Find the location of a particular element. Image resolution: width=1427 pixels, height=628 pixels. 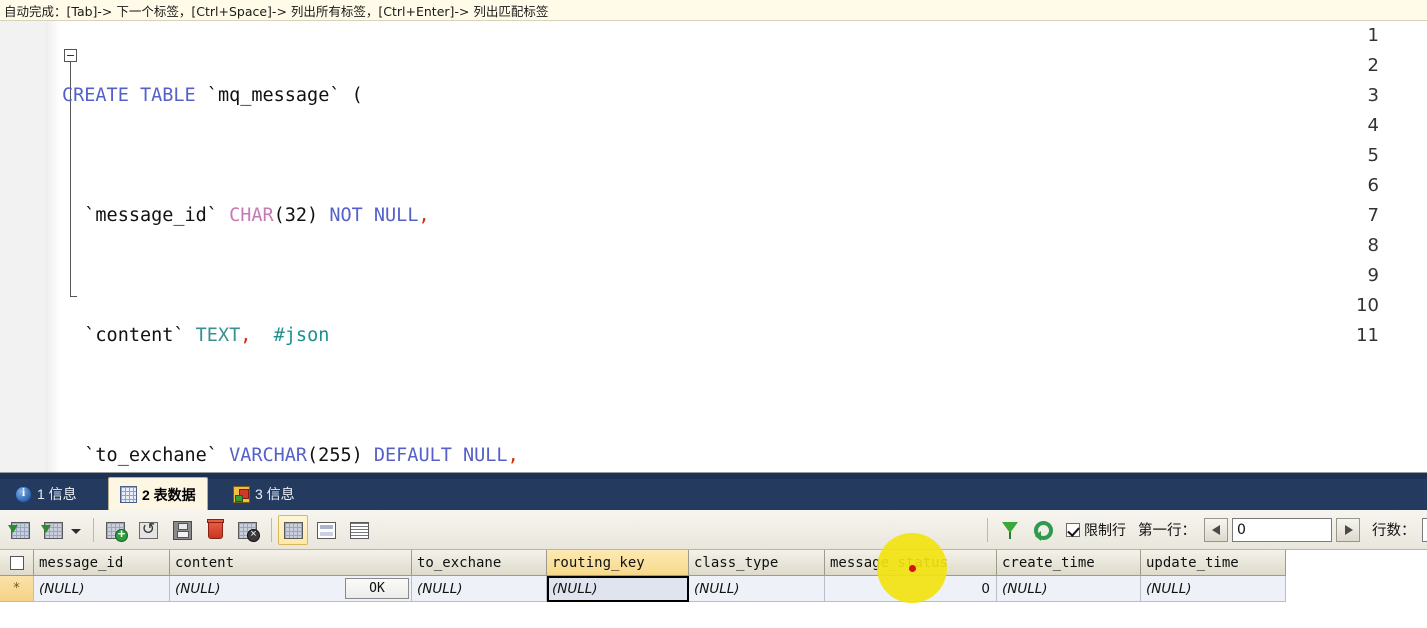

type-text: TEXT is located at coordinates (218, 335).